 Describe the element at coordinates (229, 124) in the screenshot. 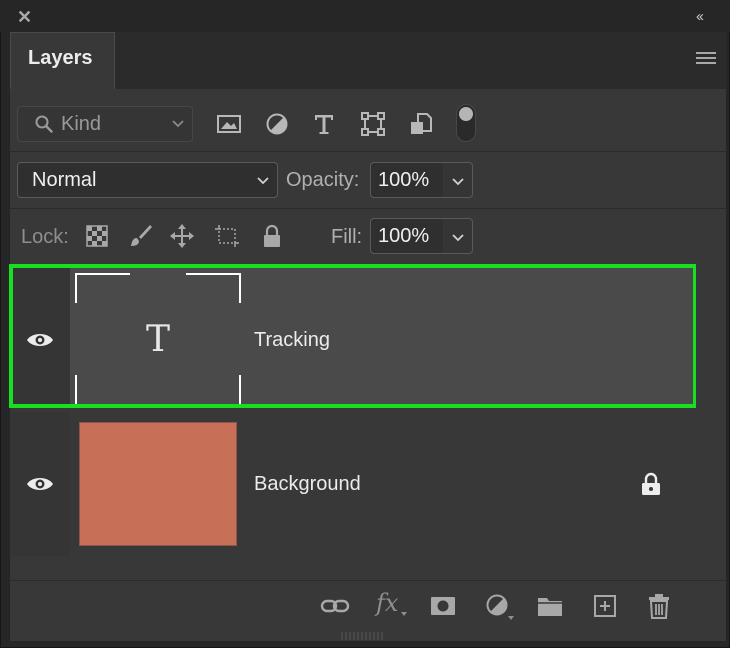

I see `image-filter-icon` at that location.